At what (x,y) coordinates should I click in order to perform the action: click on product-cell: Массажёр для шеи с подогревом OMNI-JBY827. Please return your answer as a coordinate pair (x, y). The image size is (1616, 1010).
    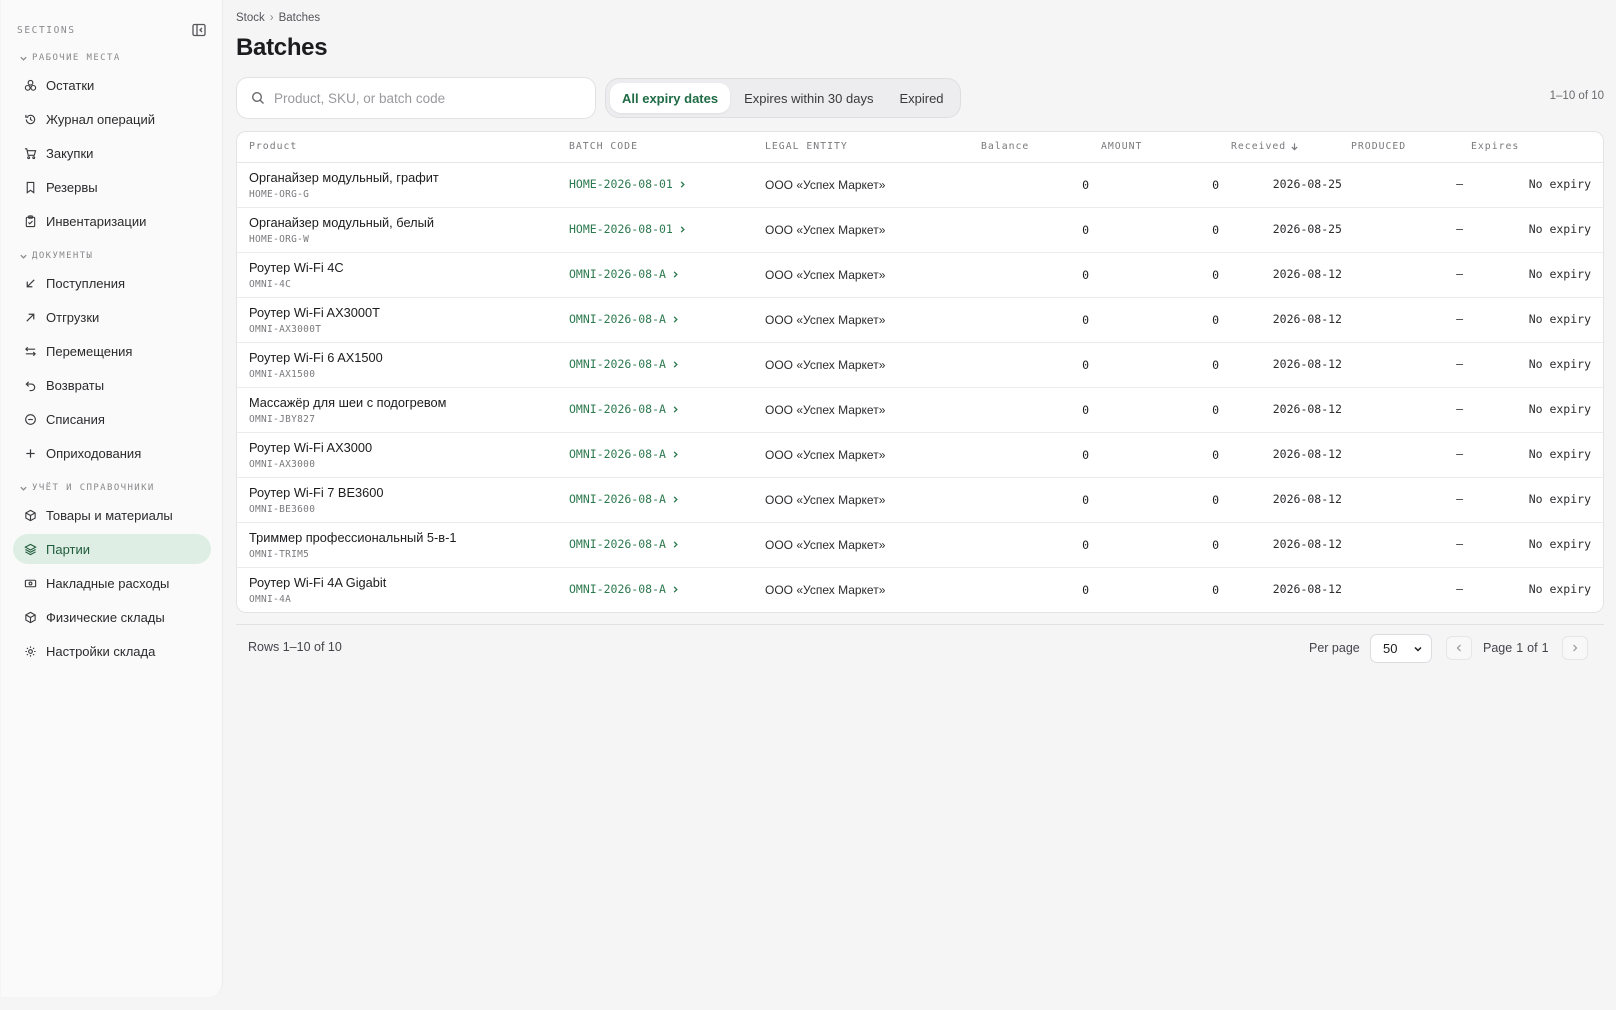
    Looking at the image, I should click on (347, 410).